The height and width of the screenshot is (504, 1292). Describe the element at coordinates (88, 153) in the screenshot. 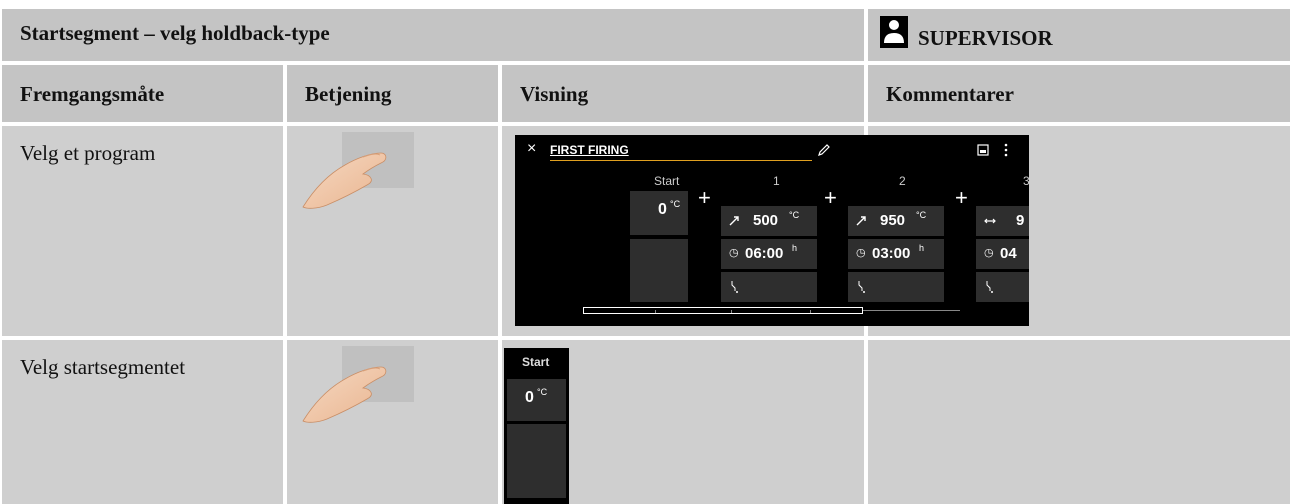

I see `step-text: Velg et program` at that location.